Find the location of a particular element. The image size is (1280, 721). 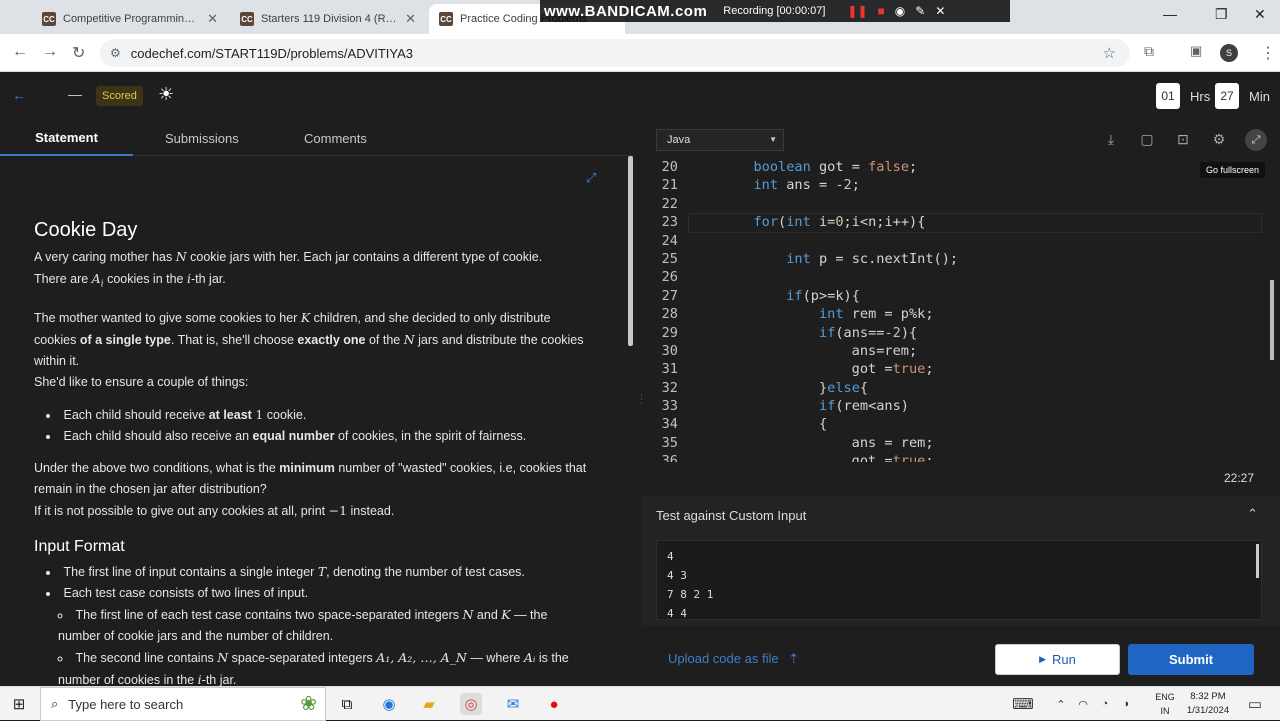

code-line: 28 int rem = p%k; is located at coordinates (958, 314).